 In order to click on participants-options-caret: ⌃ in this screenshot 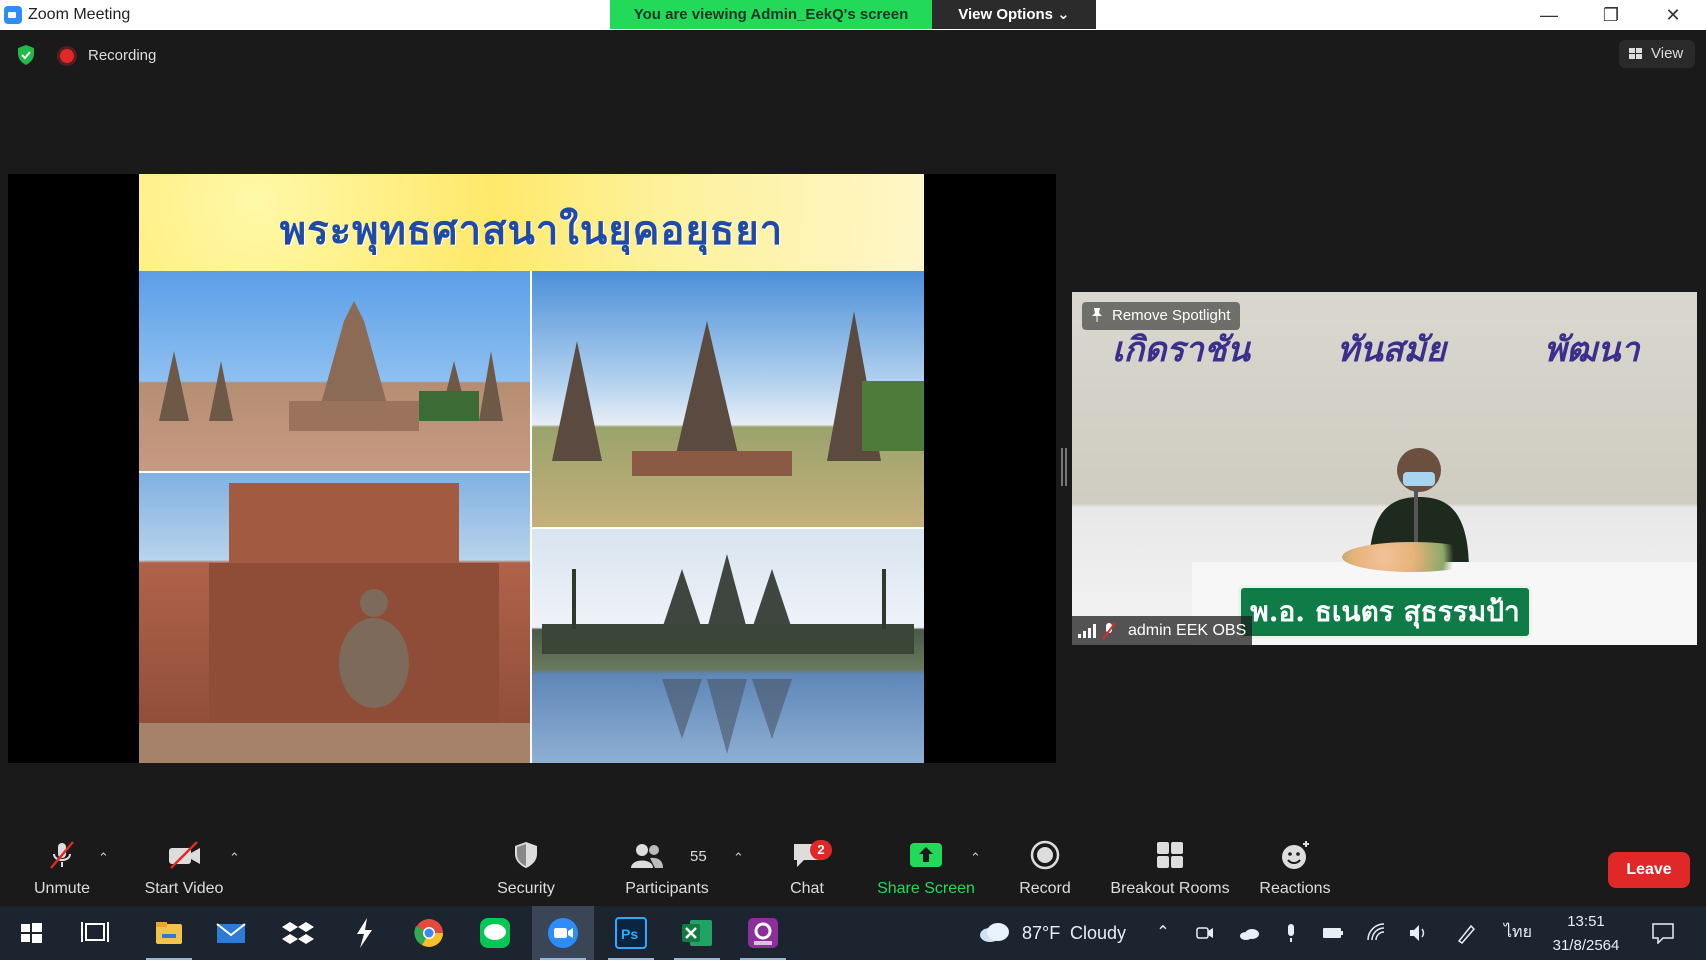, I will do `click(738, 858)`.